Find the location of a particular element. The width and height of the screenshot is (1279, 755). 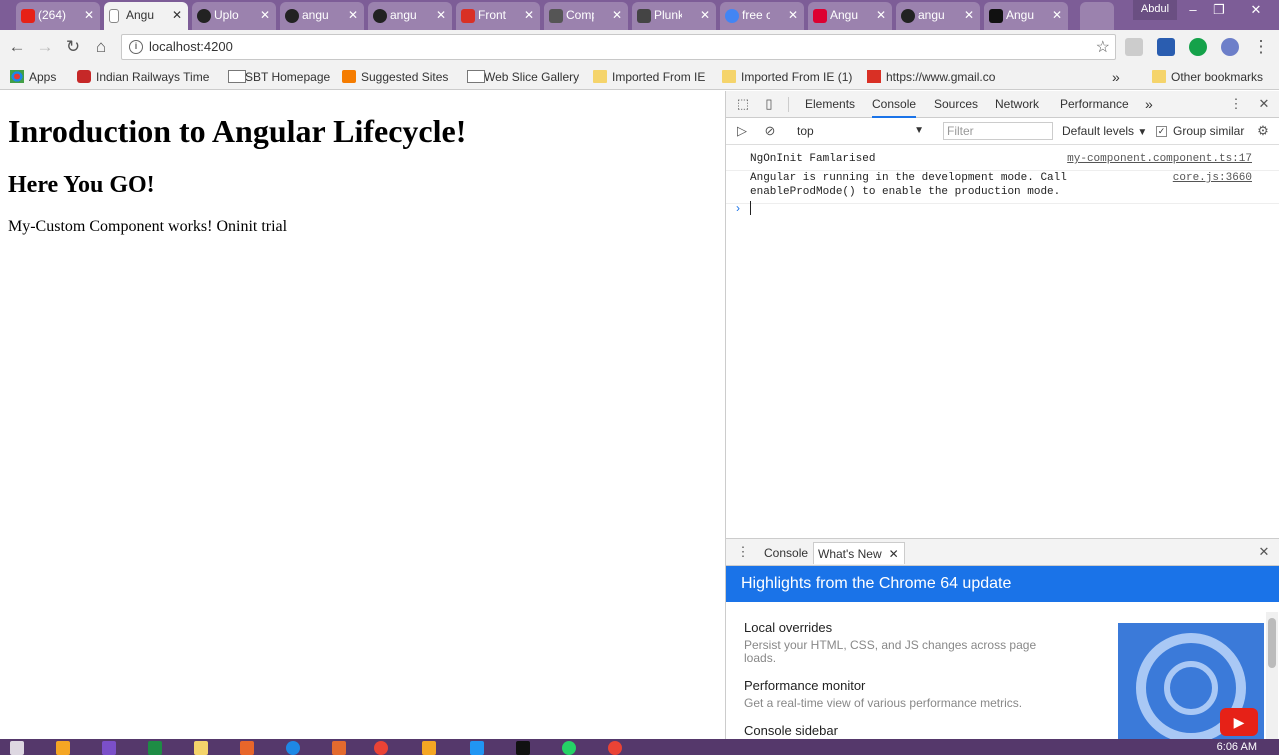

levels-dropdown: Default levels ▼ is located at coordinates (1104, 132).